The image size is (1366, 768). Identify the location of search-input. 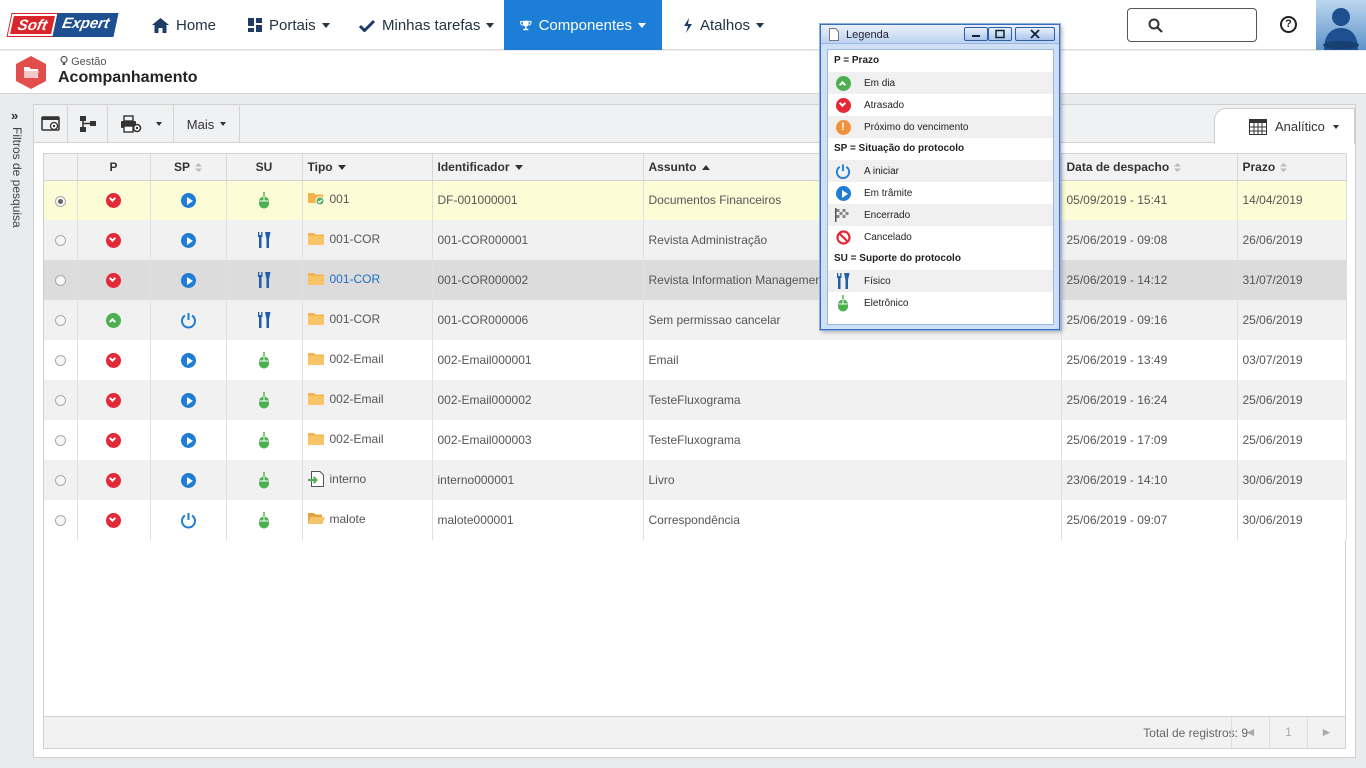
(1192, 25).